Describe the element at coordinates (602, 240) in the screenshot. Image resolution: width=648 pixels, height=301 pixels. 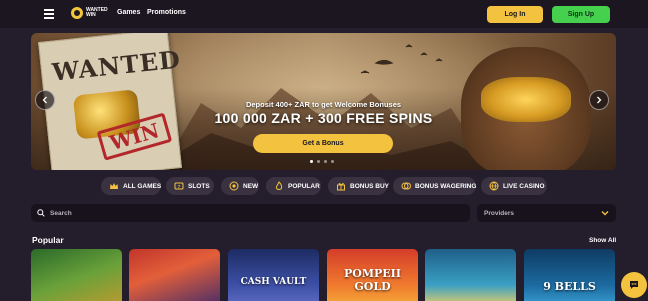
I see `show-all-link: Show All` at that location.